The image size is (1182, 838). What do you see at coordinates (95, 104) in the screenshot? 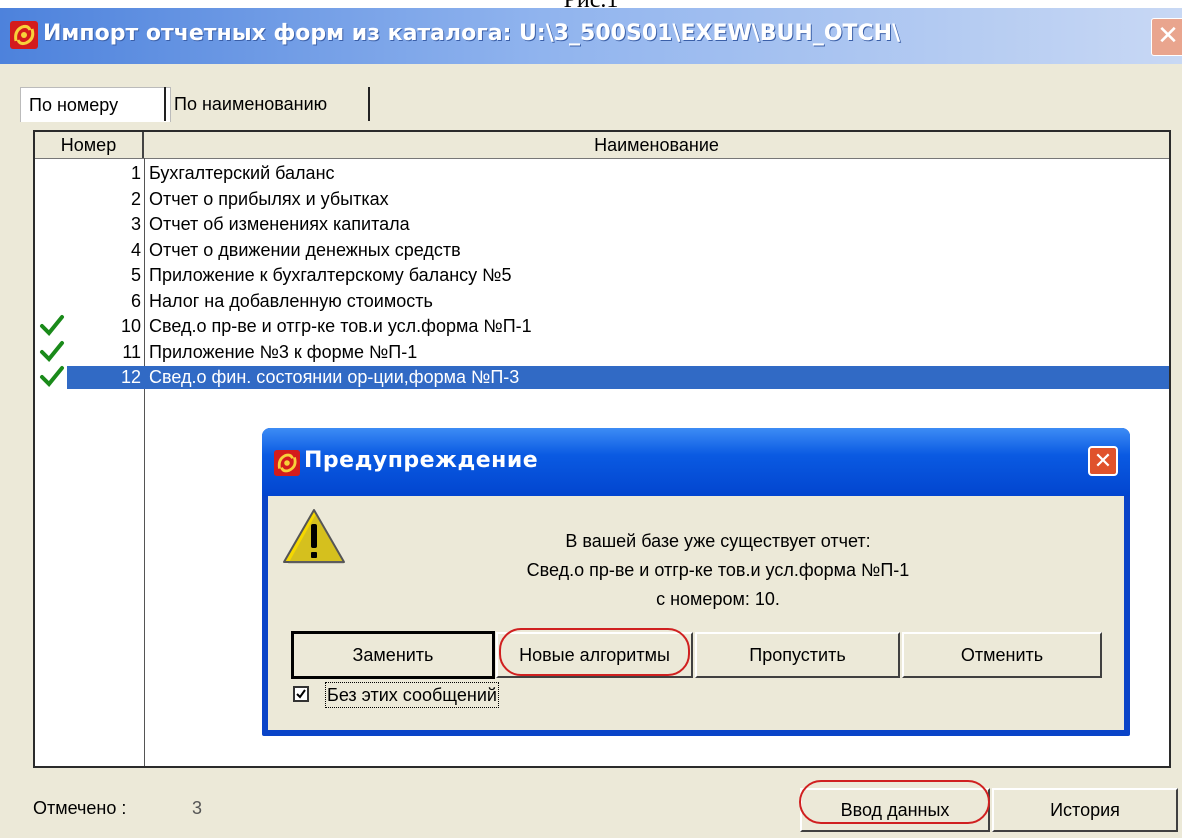
I see `tab-by-number: По номеру` at bounding box center [95, 104].